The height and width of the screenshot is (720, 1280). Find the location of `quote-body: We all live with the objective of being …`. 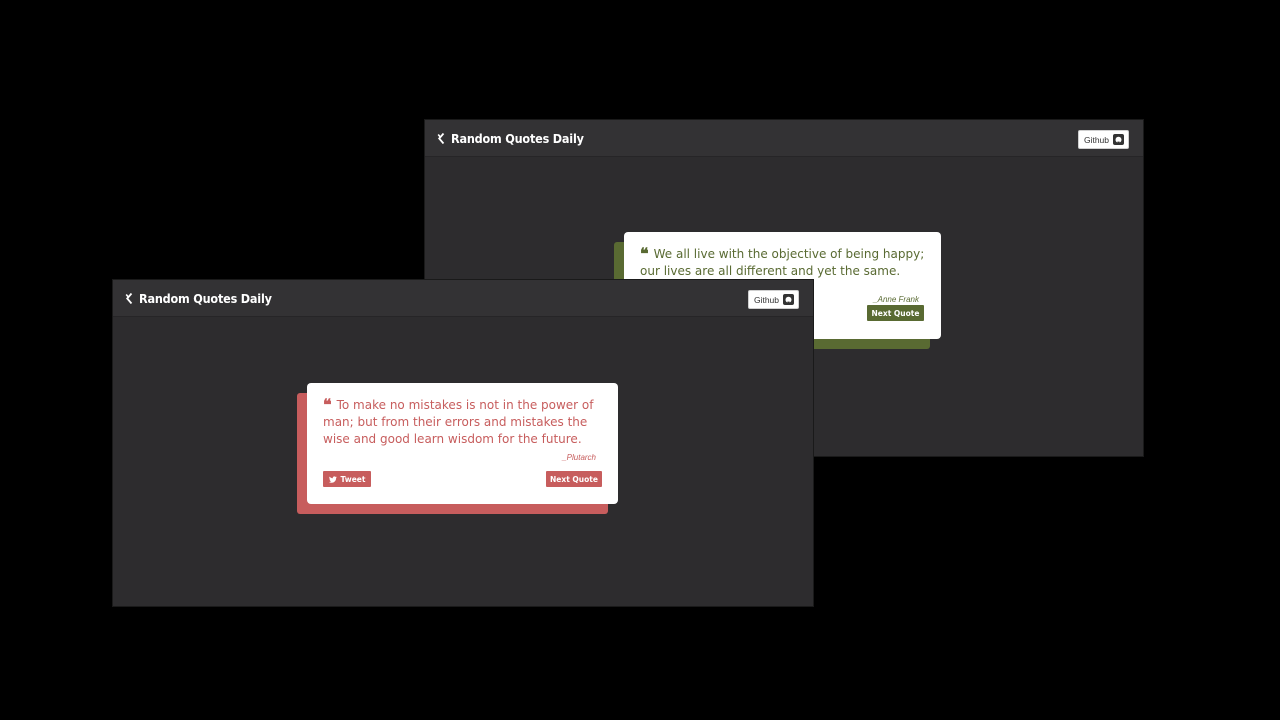

quote-body: We all live with the objective of being … is located at coordinates (782, 262).